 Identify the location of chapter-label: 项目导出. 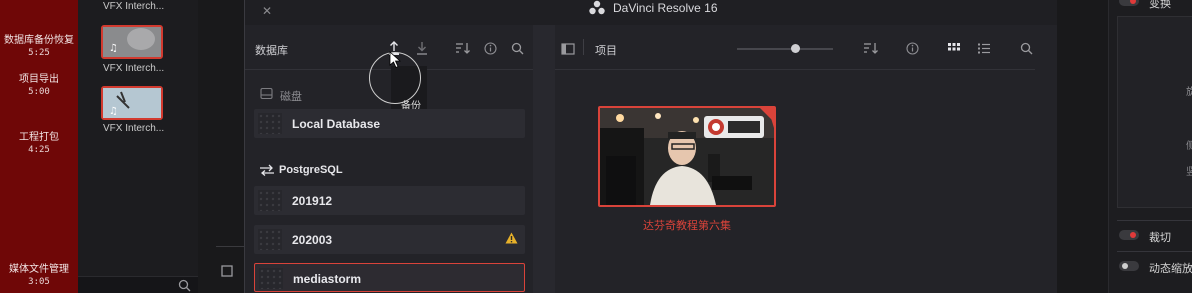
(39, 79).